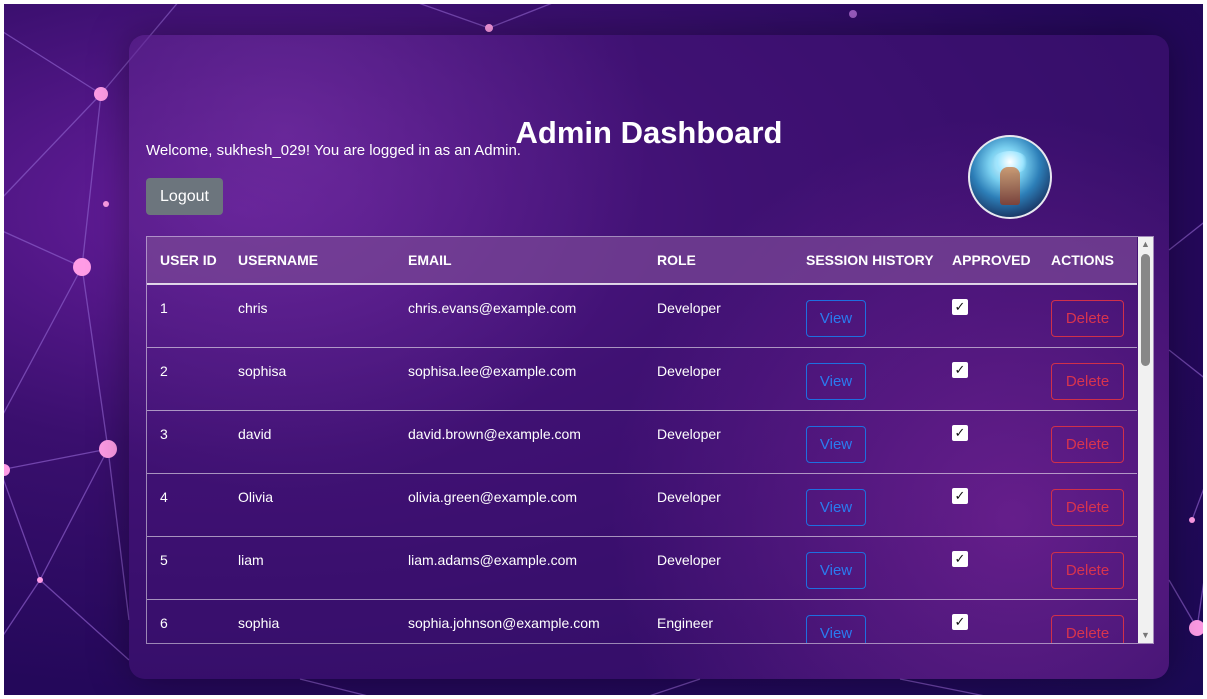 The image size is (1207, 699). I want to click on header-username: USERNAME, so click(310, 261).